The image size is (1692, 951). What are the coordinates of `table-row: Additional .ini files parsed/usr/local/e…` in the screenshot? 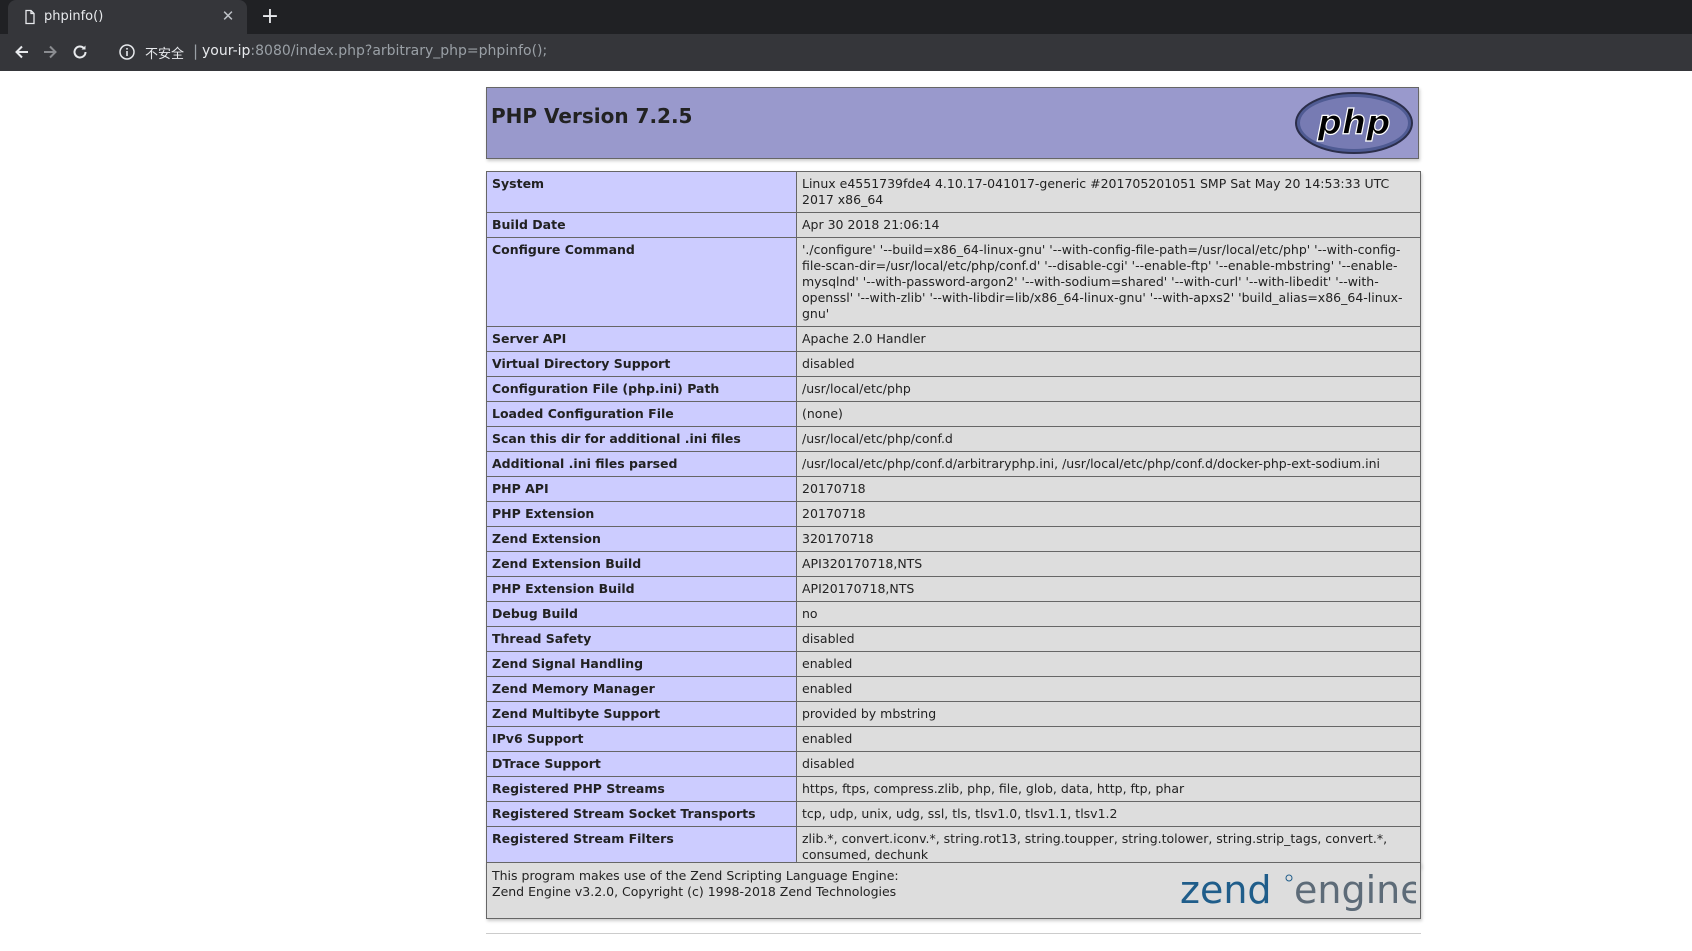 It's located at (953, 464).